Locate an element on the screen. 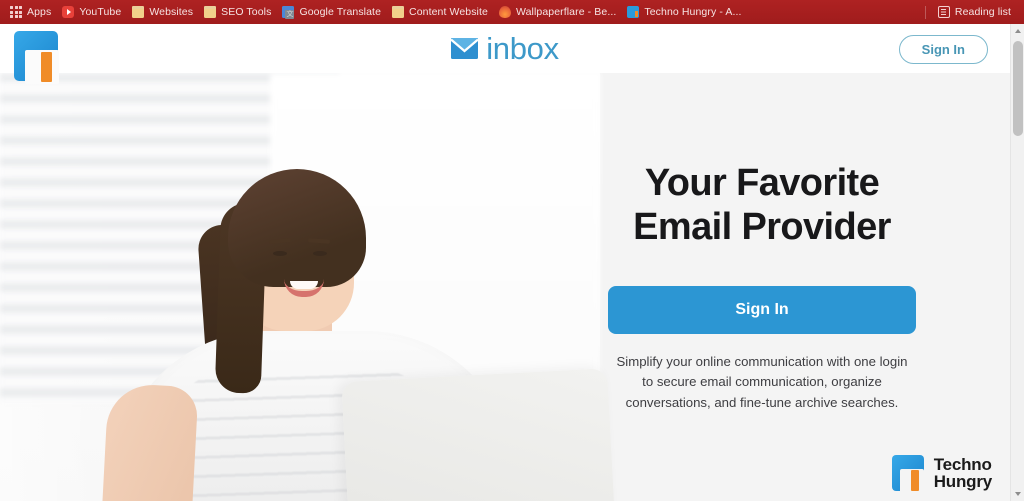 The height and width of the screenshot is (501, 1024). bookmarks-bar-right: Reading list is located at coordinates (967, 12).